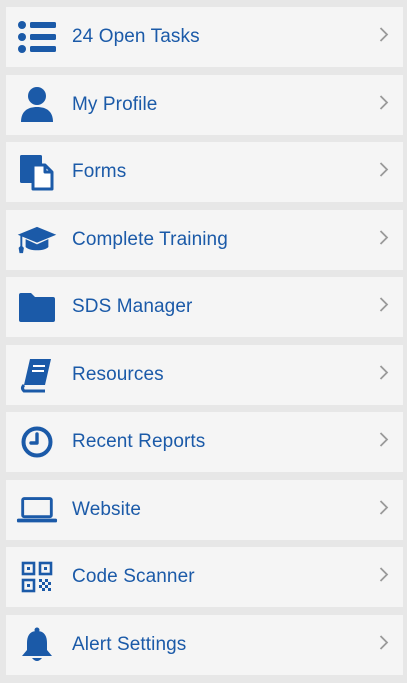  Describe the element at coordinates (204, 374) in the screenshot. I see `menu-item-resources: Resources` at that location.